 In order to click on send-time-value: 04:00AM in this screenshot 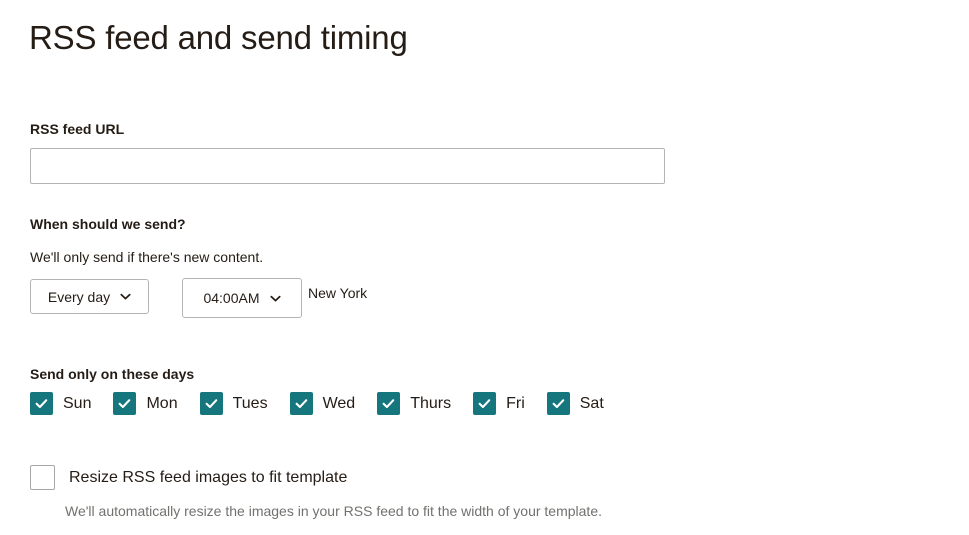, I will do `click(231, 298)`.